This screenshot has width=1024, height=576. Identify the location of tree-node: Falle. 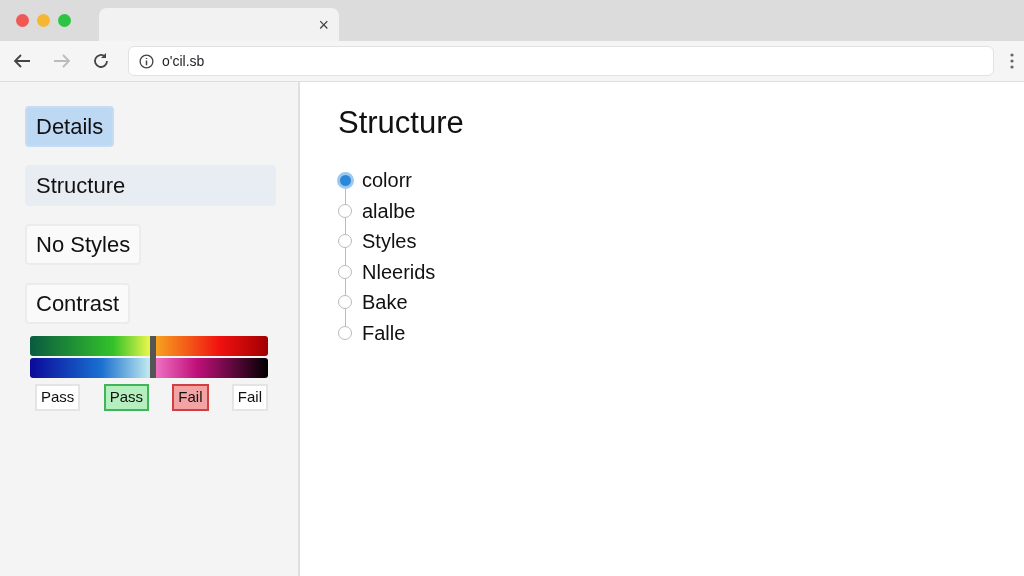
(387, 333).